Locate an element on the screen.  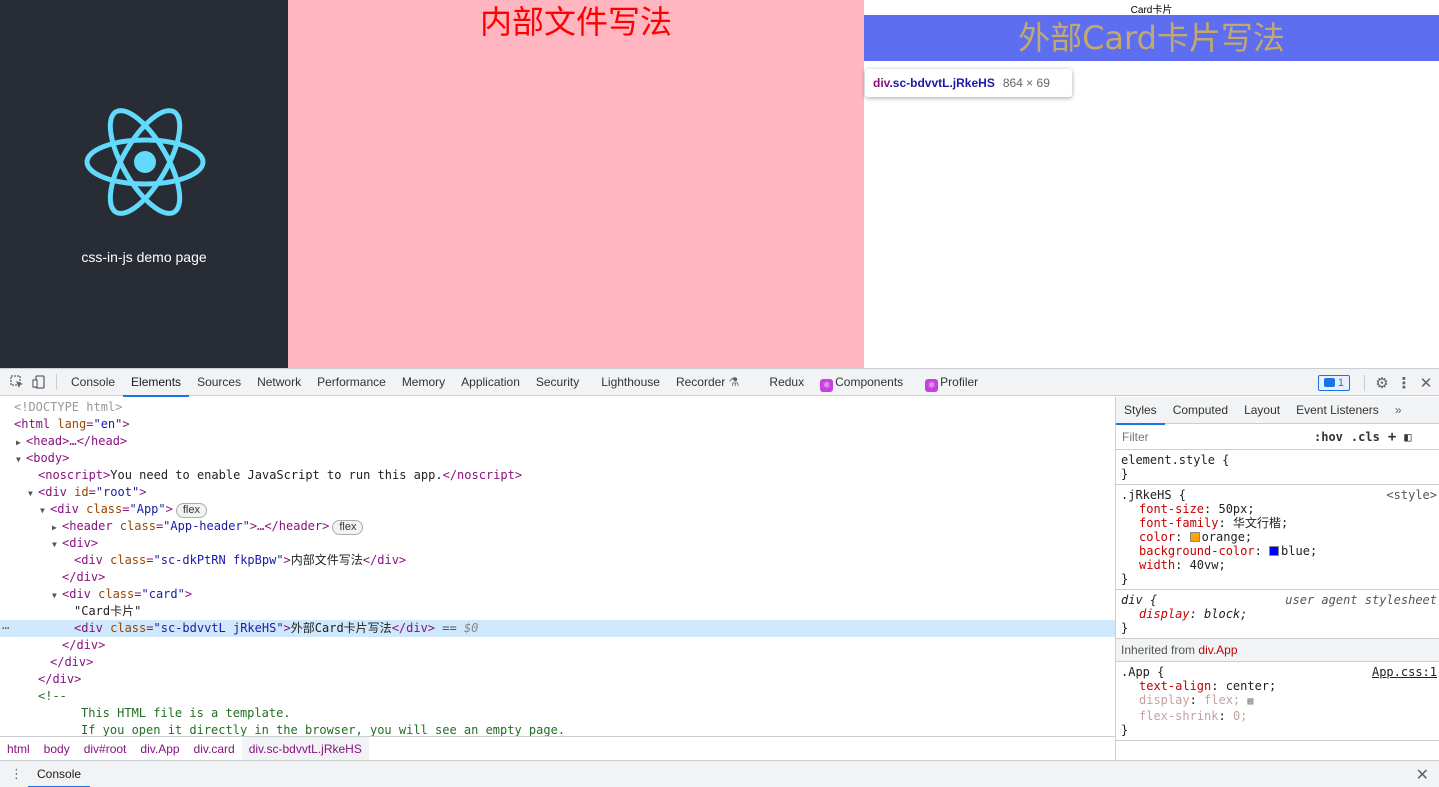
breadcrumb-body: body is located at coordinates (57, 749).